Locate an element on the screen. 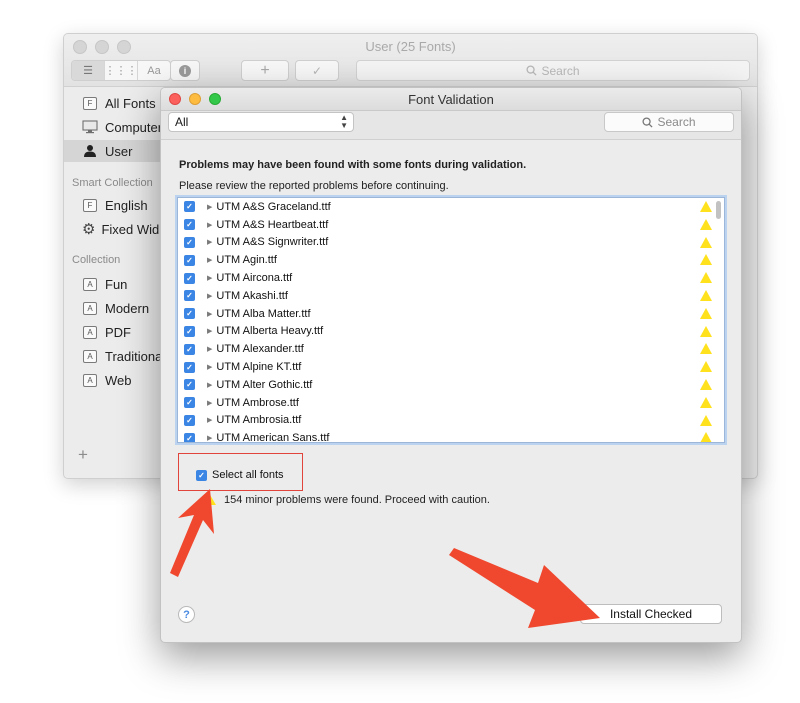 Image resolution: width=800 pixels, height=703 pixels. font-list-row: ✓ ▶ UTM Agin.ttf is located at coordinates (451, 260).